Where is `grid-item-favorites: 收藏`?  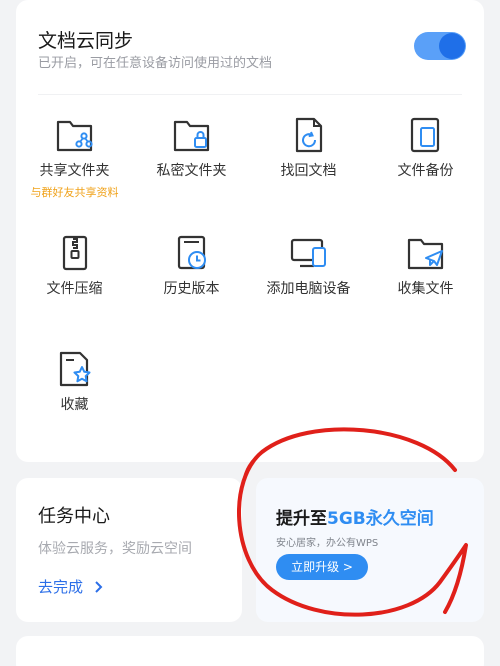 grid-item-favorites: 收藏 is located at coordinates (74, 382).